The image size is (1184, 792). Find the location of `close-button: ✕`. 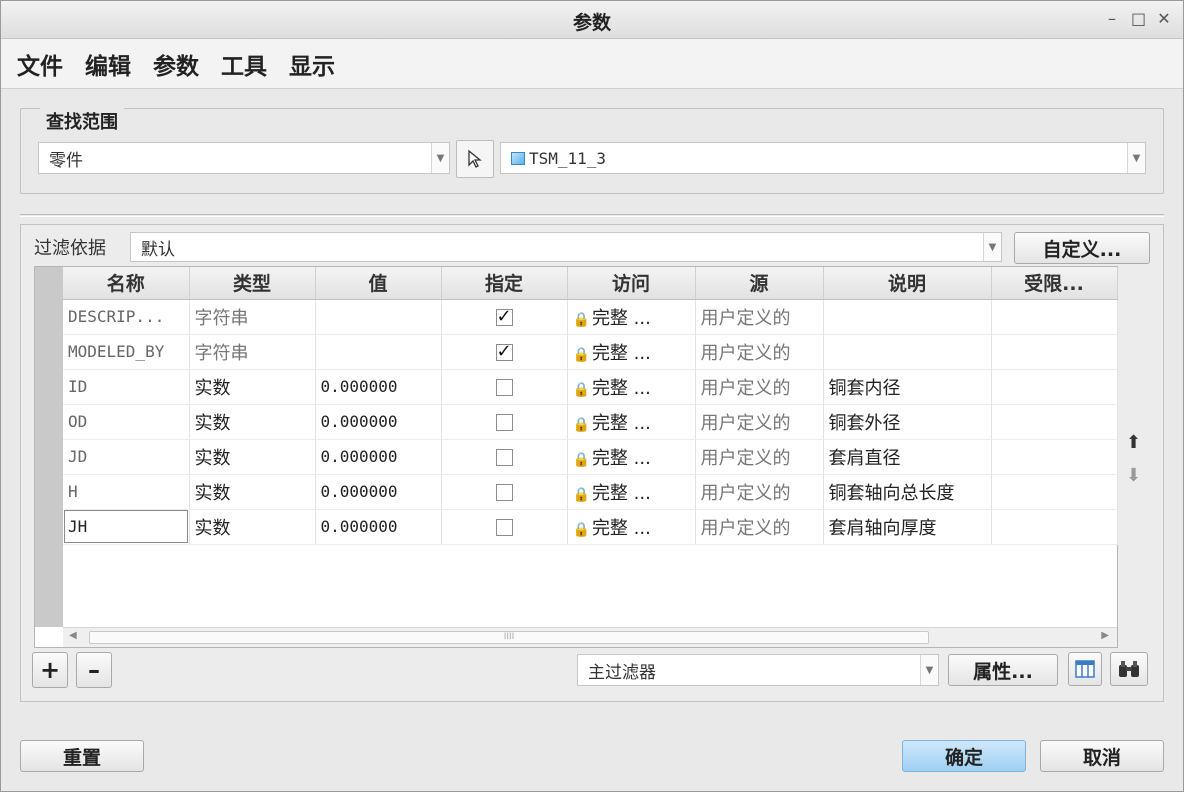

close-button: ✕ is located at coordinates (1164, 18).